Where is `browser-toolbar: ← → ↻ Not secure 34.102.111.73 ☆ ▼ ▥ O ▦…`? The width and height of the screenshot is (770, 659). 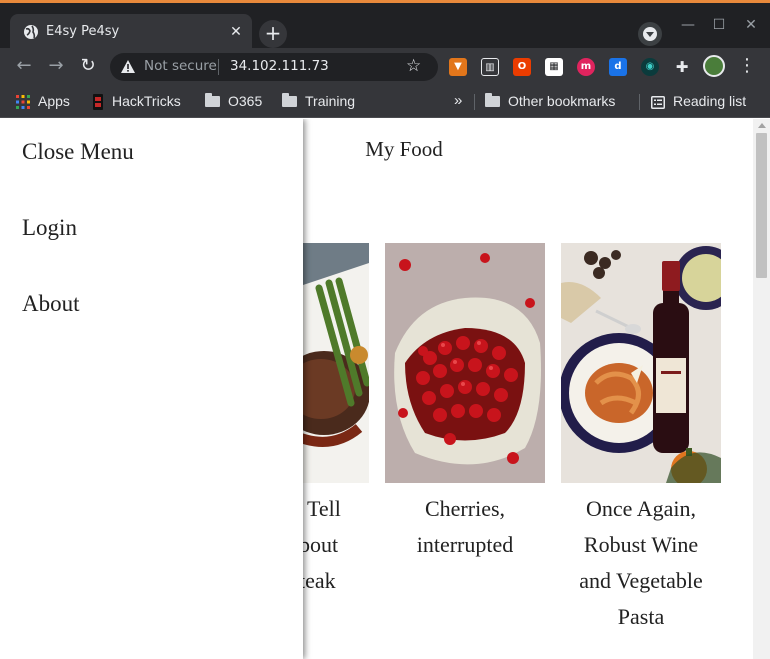 browser-toolbar: ← → ↻ Not secure 34.102.111.73 ☆ ▼ ▥ O ▦… is located at coordinates (385, 66).